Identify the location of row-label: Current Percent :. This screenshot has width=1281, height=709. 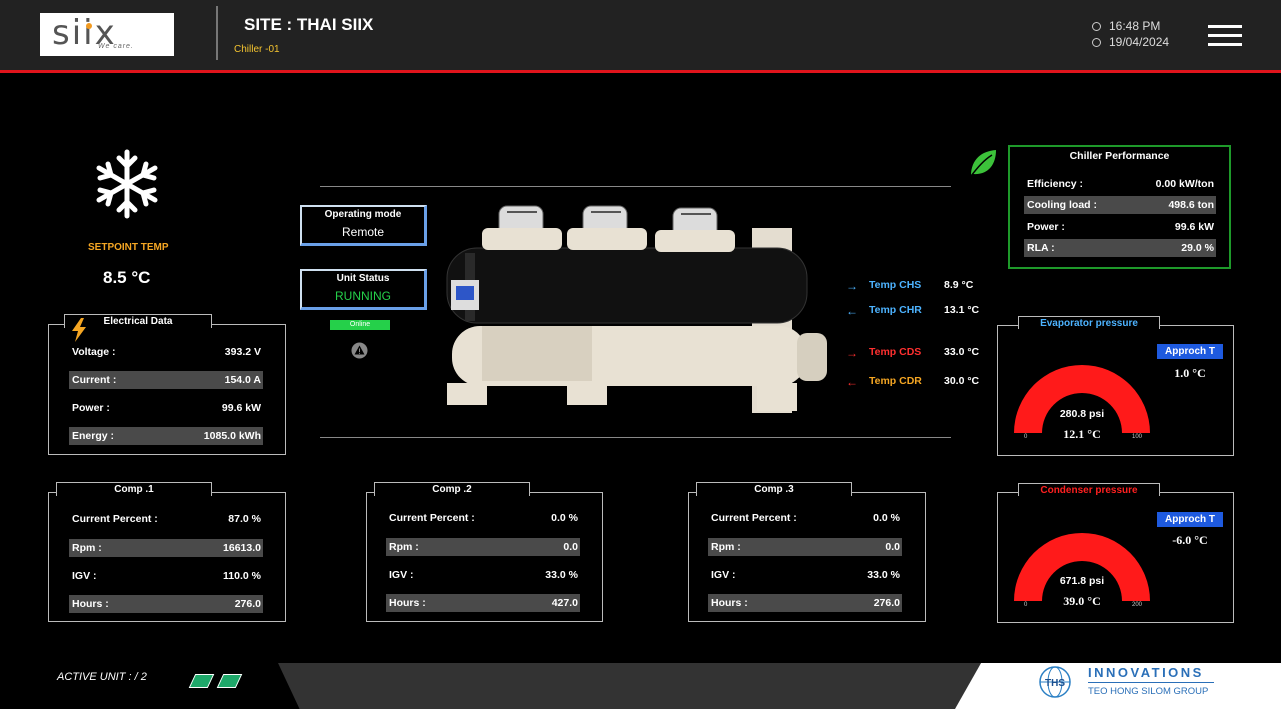
(432, 518).